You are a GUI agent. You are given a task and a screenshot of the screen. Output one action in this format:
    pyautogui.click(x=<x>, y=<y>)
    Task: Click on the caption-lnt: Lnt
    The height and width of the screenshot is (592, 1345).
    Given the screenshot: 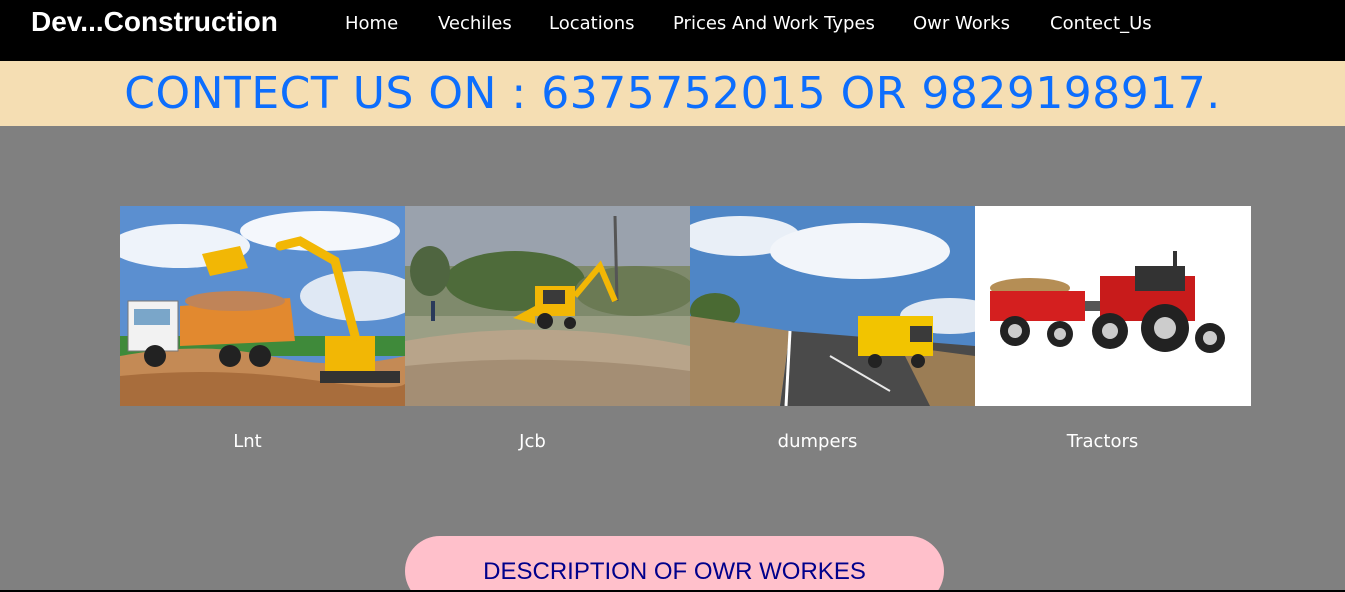 What is the action you would take?
    pyautogui.click(x=247, y=441)
    